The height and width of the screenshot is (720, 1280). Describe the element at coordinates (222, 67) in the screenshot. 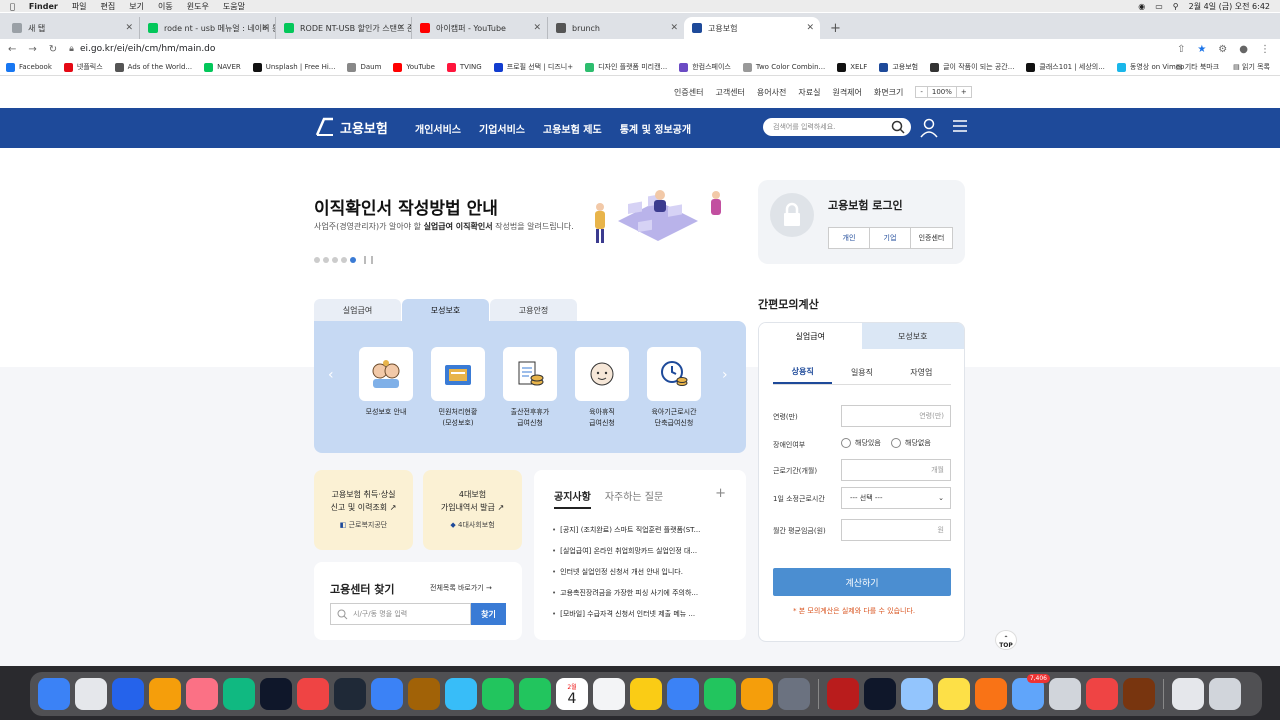

I see `bookmark-item: NAVER` at that location.